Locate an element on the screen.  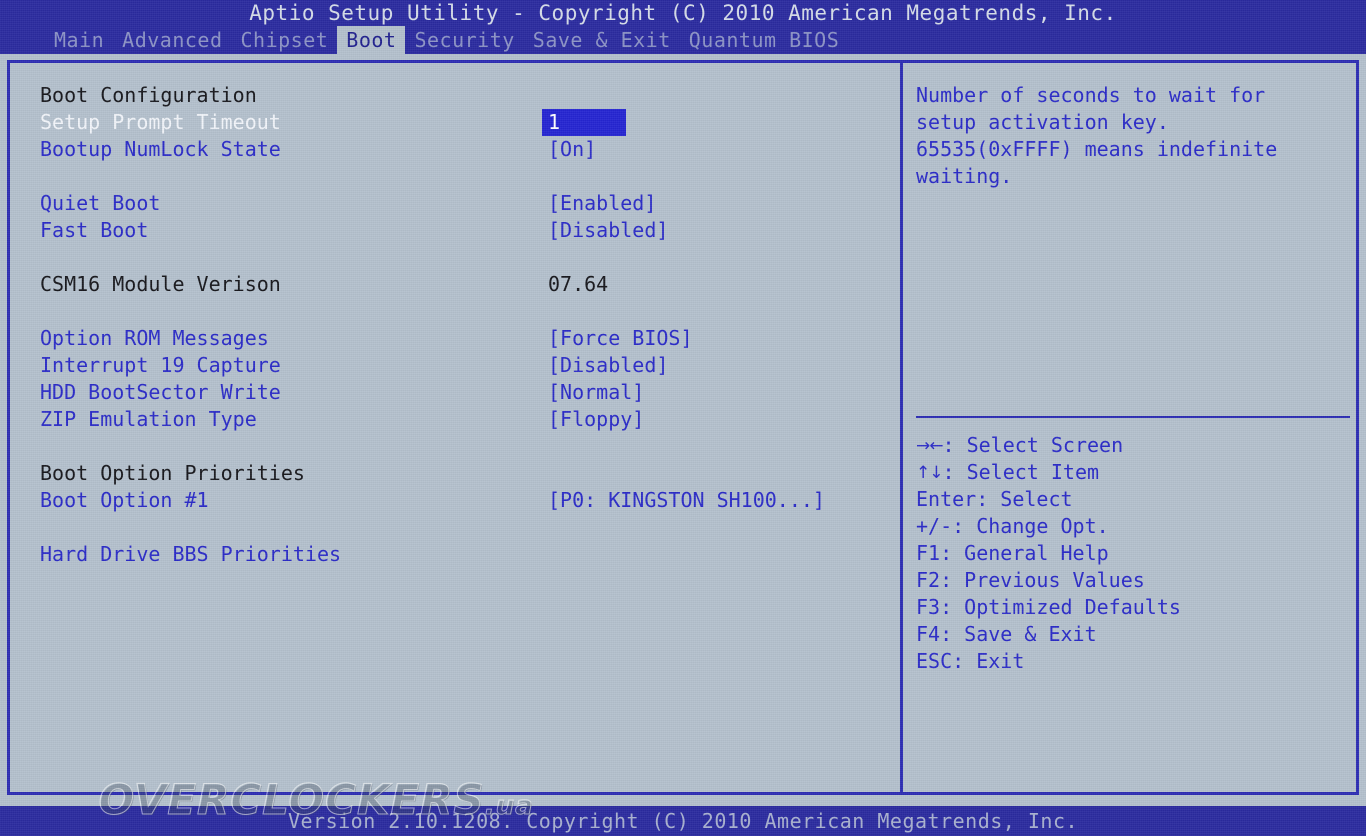
tab-boot: Boot is located at coordinates (371, 40).